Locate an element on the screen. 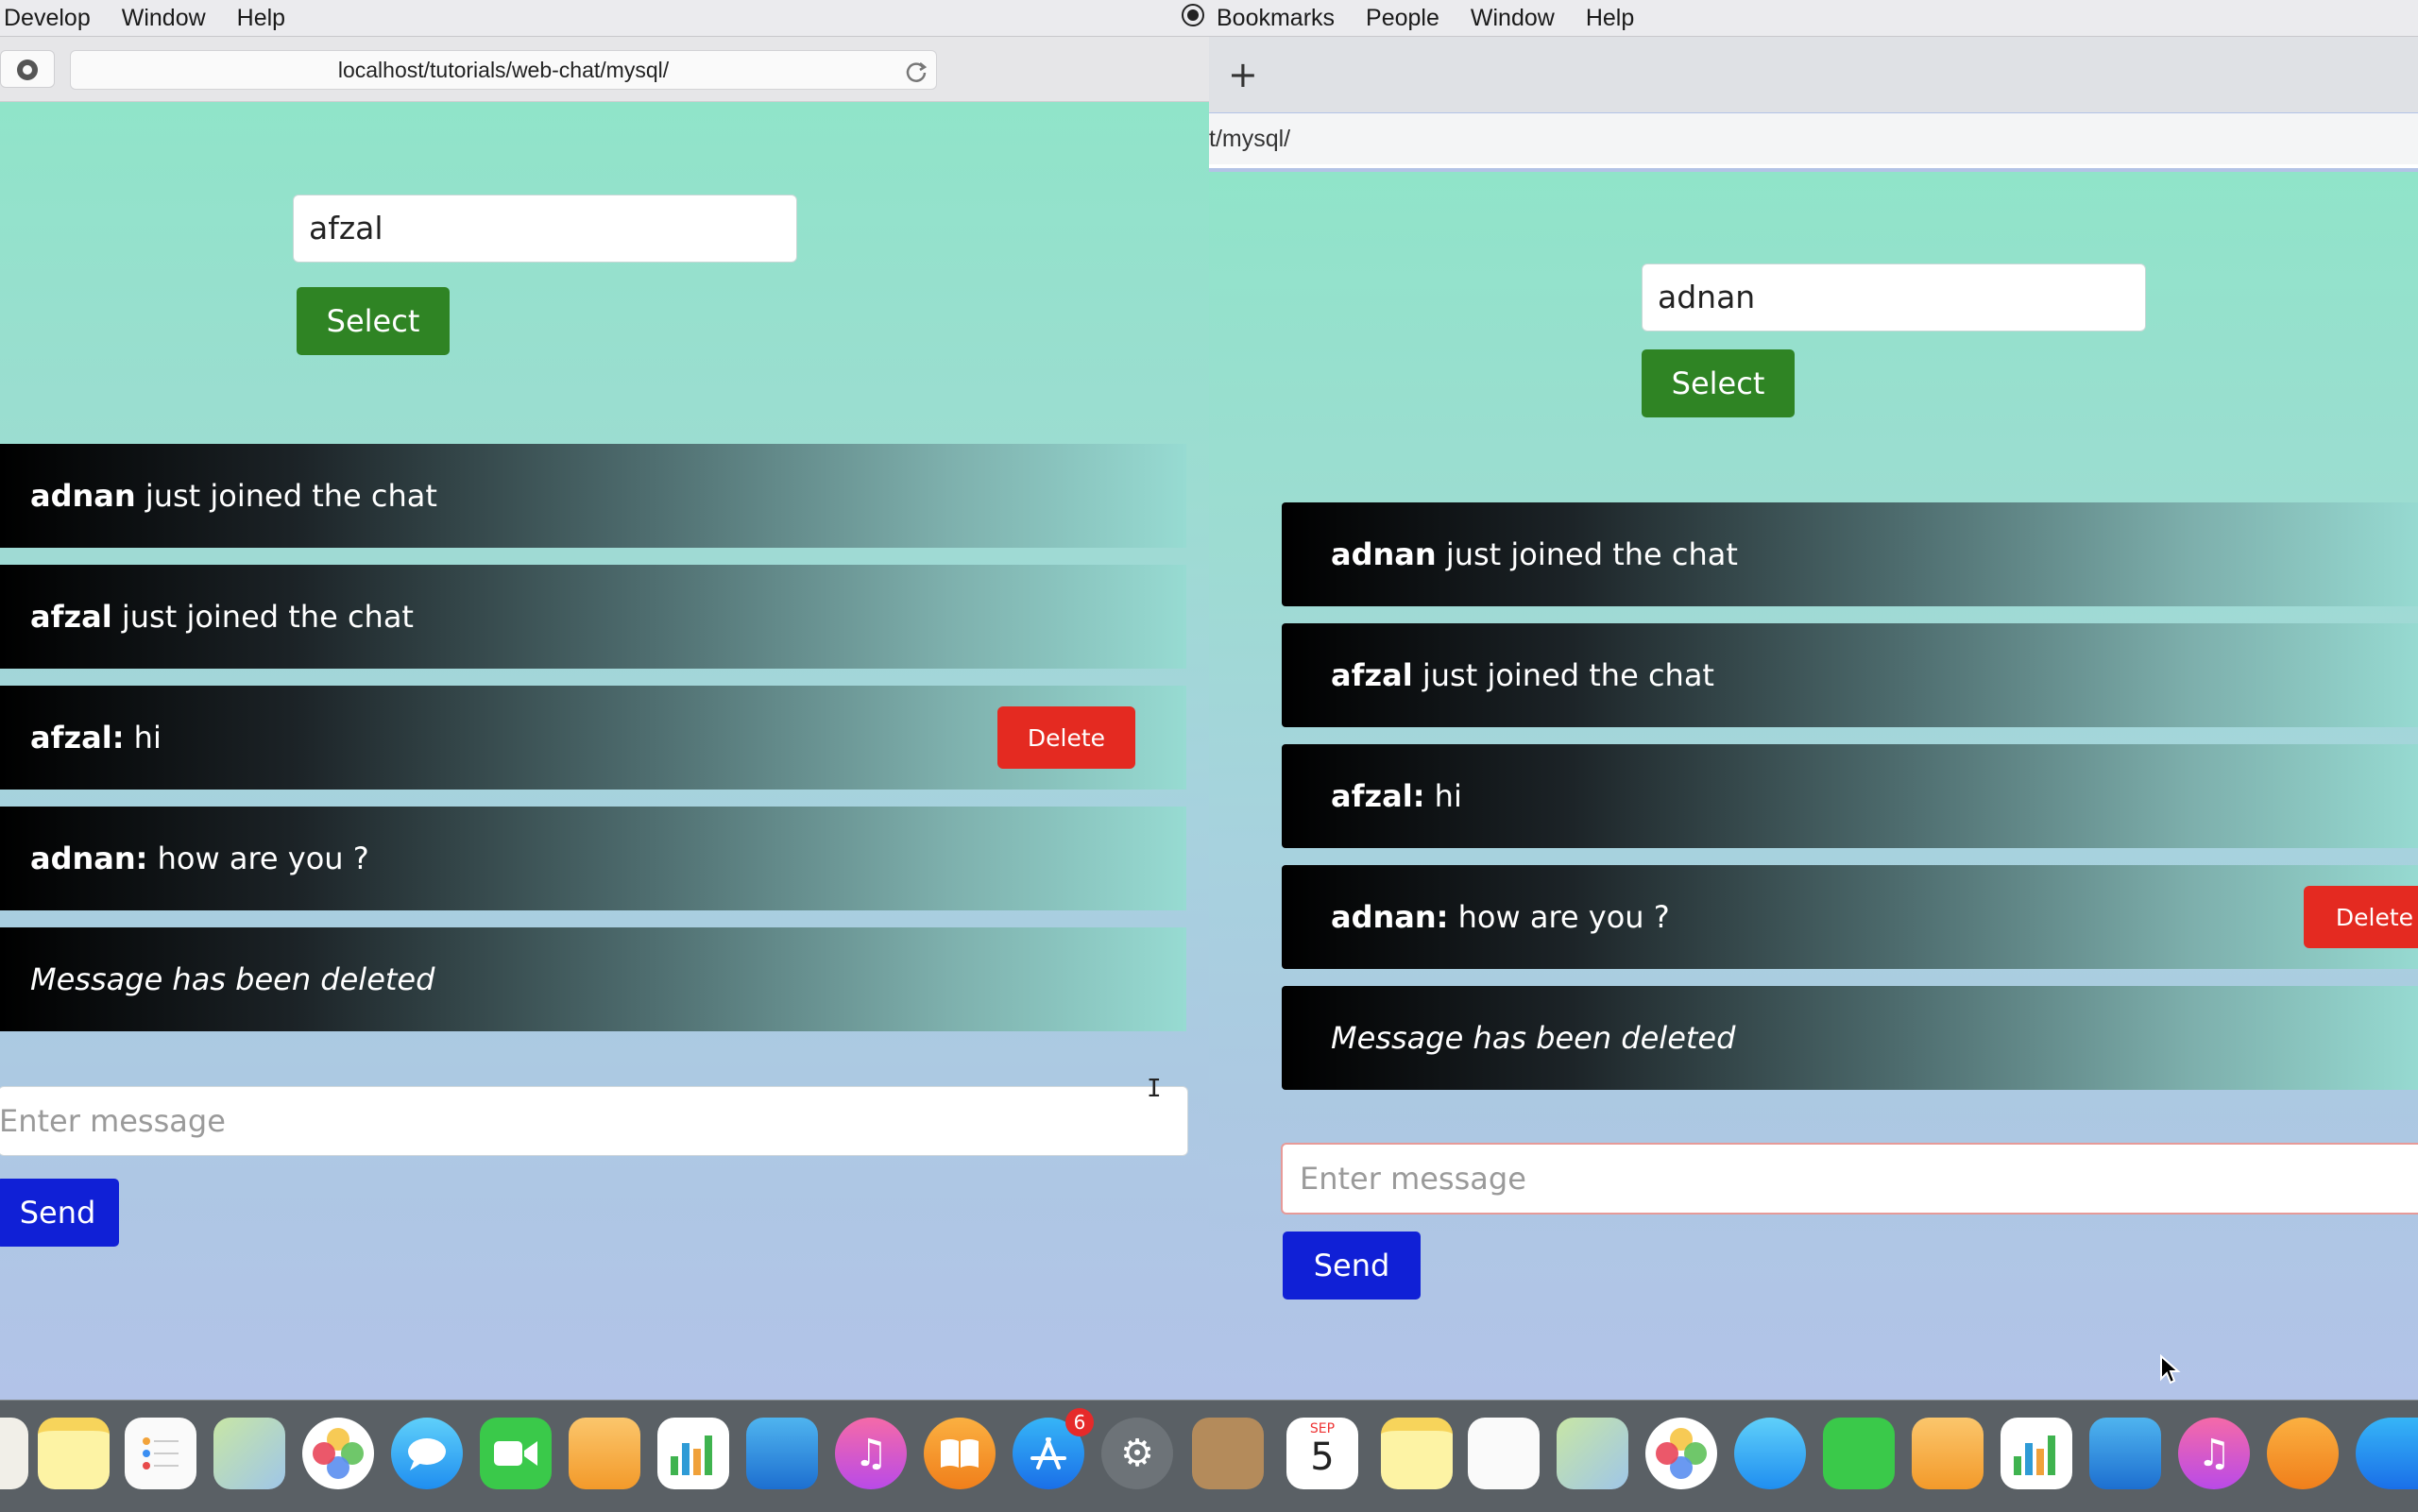  chat-message: adnan: how are you ? Delete is located at coordinates (1850, 917).